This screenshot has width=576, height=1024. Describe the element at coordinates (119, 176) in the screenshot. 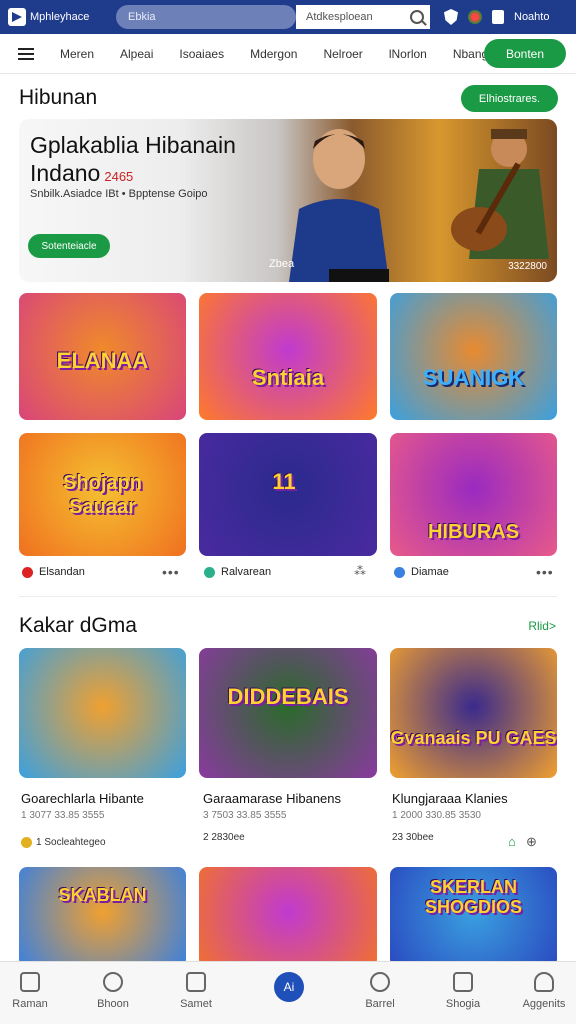

I see `hero-badge: 2465` at that location.